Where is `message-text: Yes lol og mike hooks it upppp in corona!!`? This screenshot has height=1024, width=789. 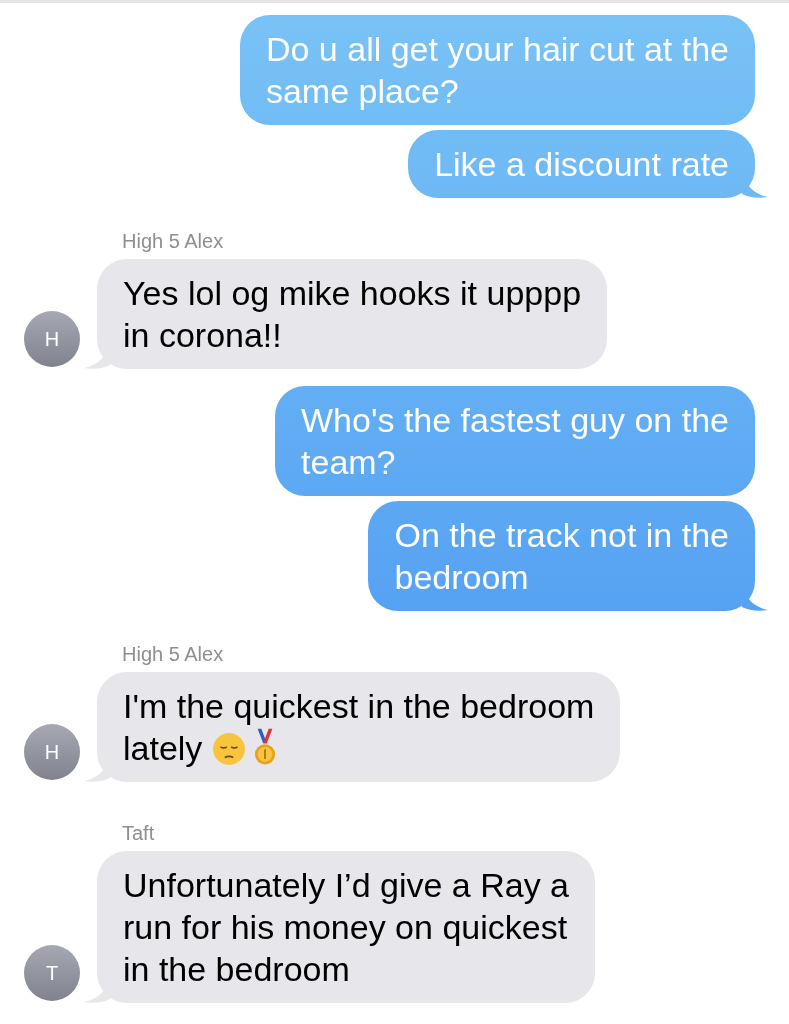 message-text: Yes lol og mike hooks it upppp in corona!! is located at coordinates (352, 314).